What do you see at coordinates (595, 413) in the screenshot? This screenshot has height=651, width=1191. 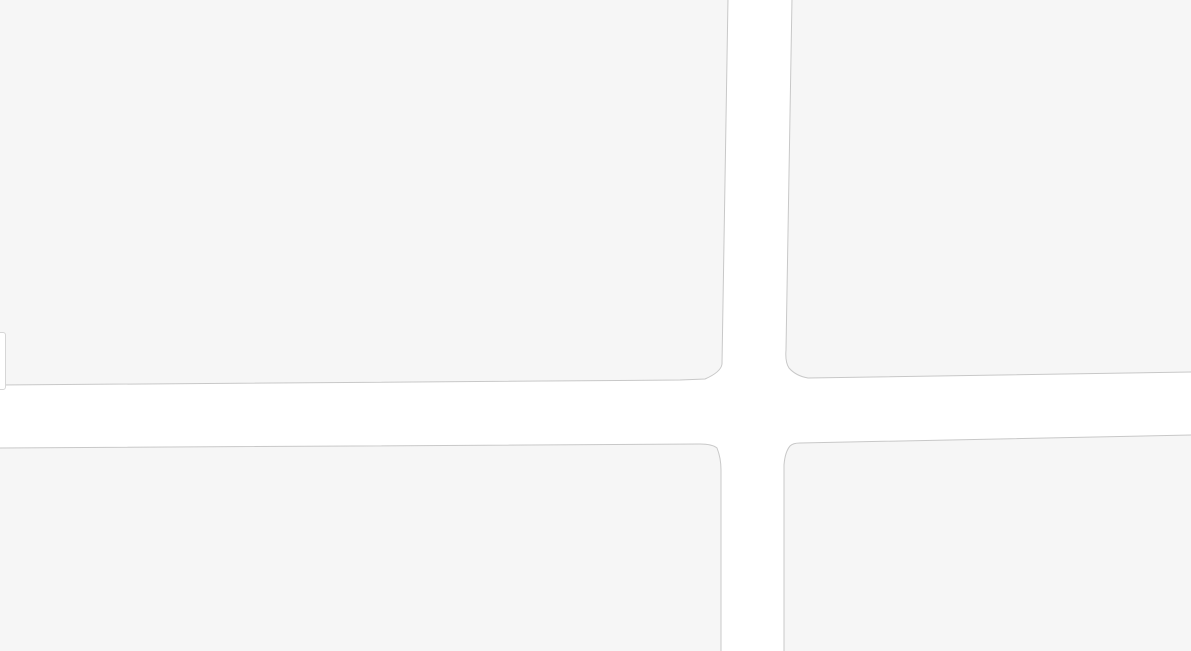 I see `street-horizontal` at bounding box center [595, 413].